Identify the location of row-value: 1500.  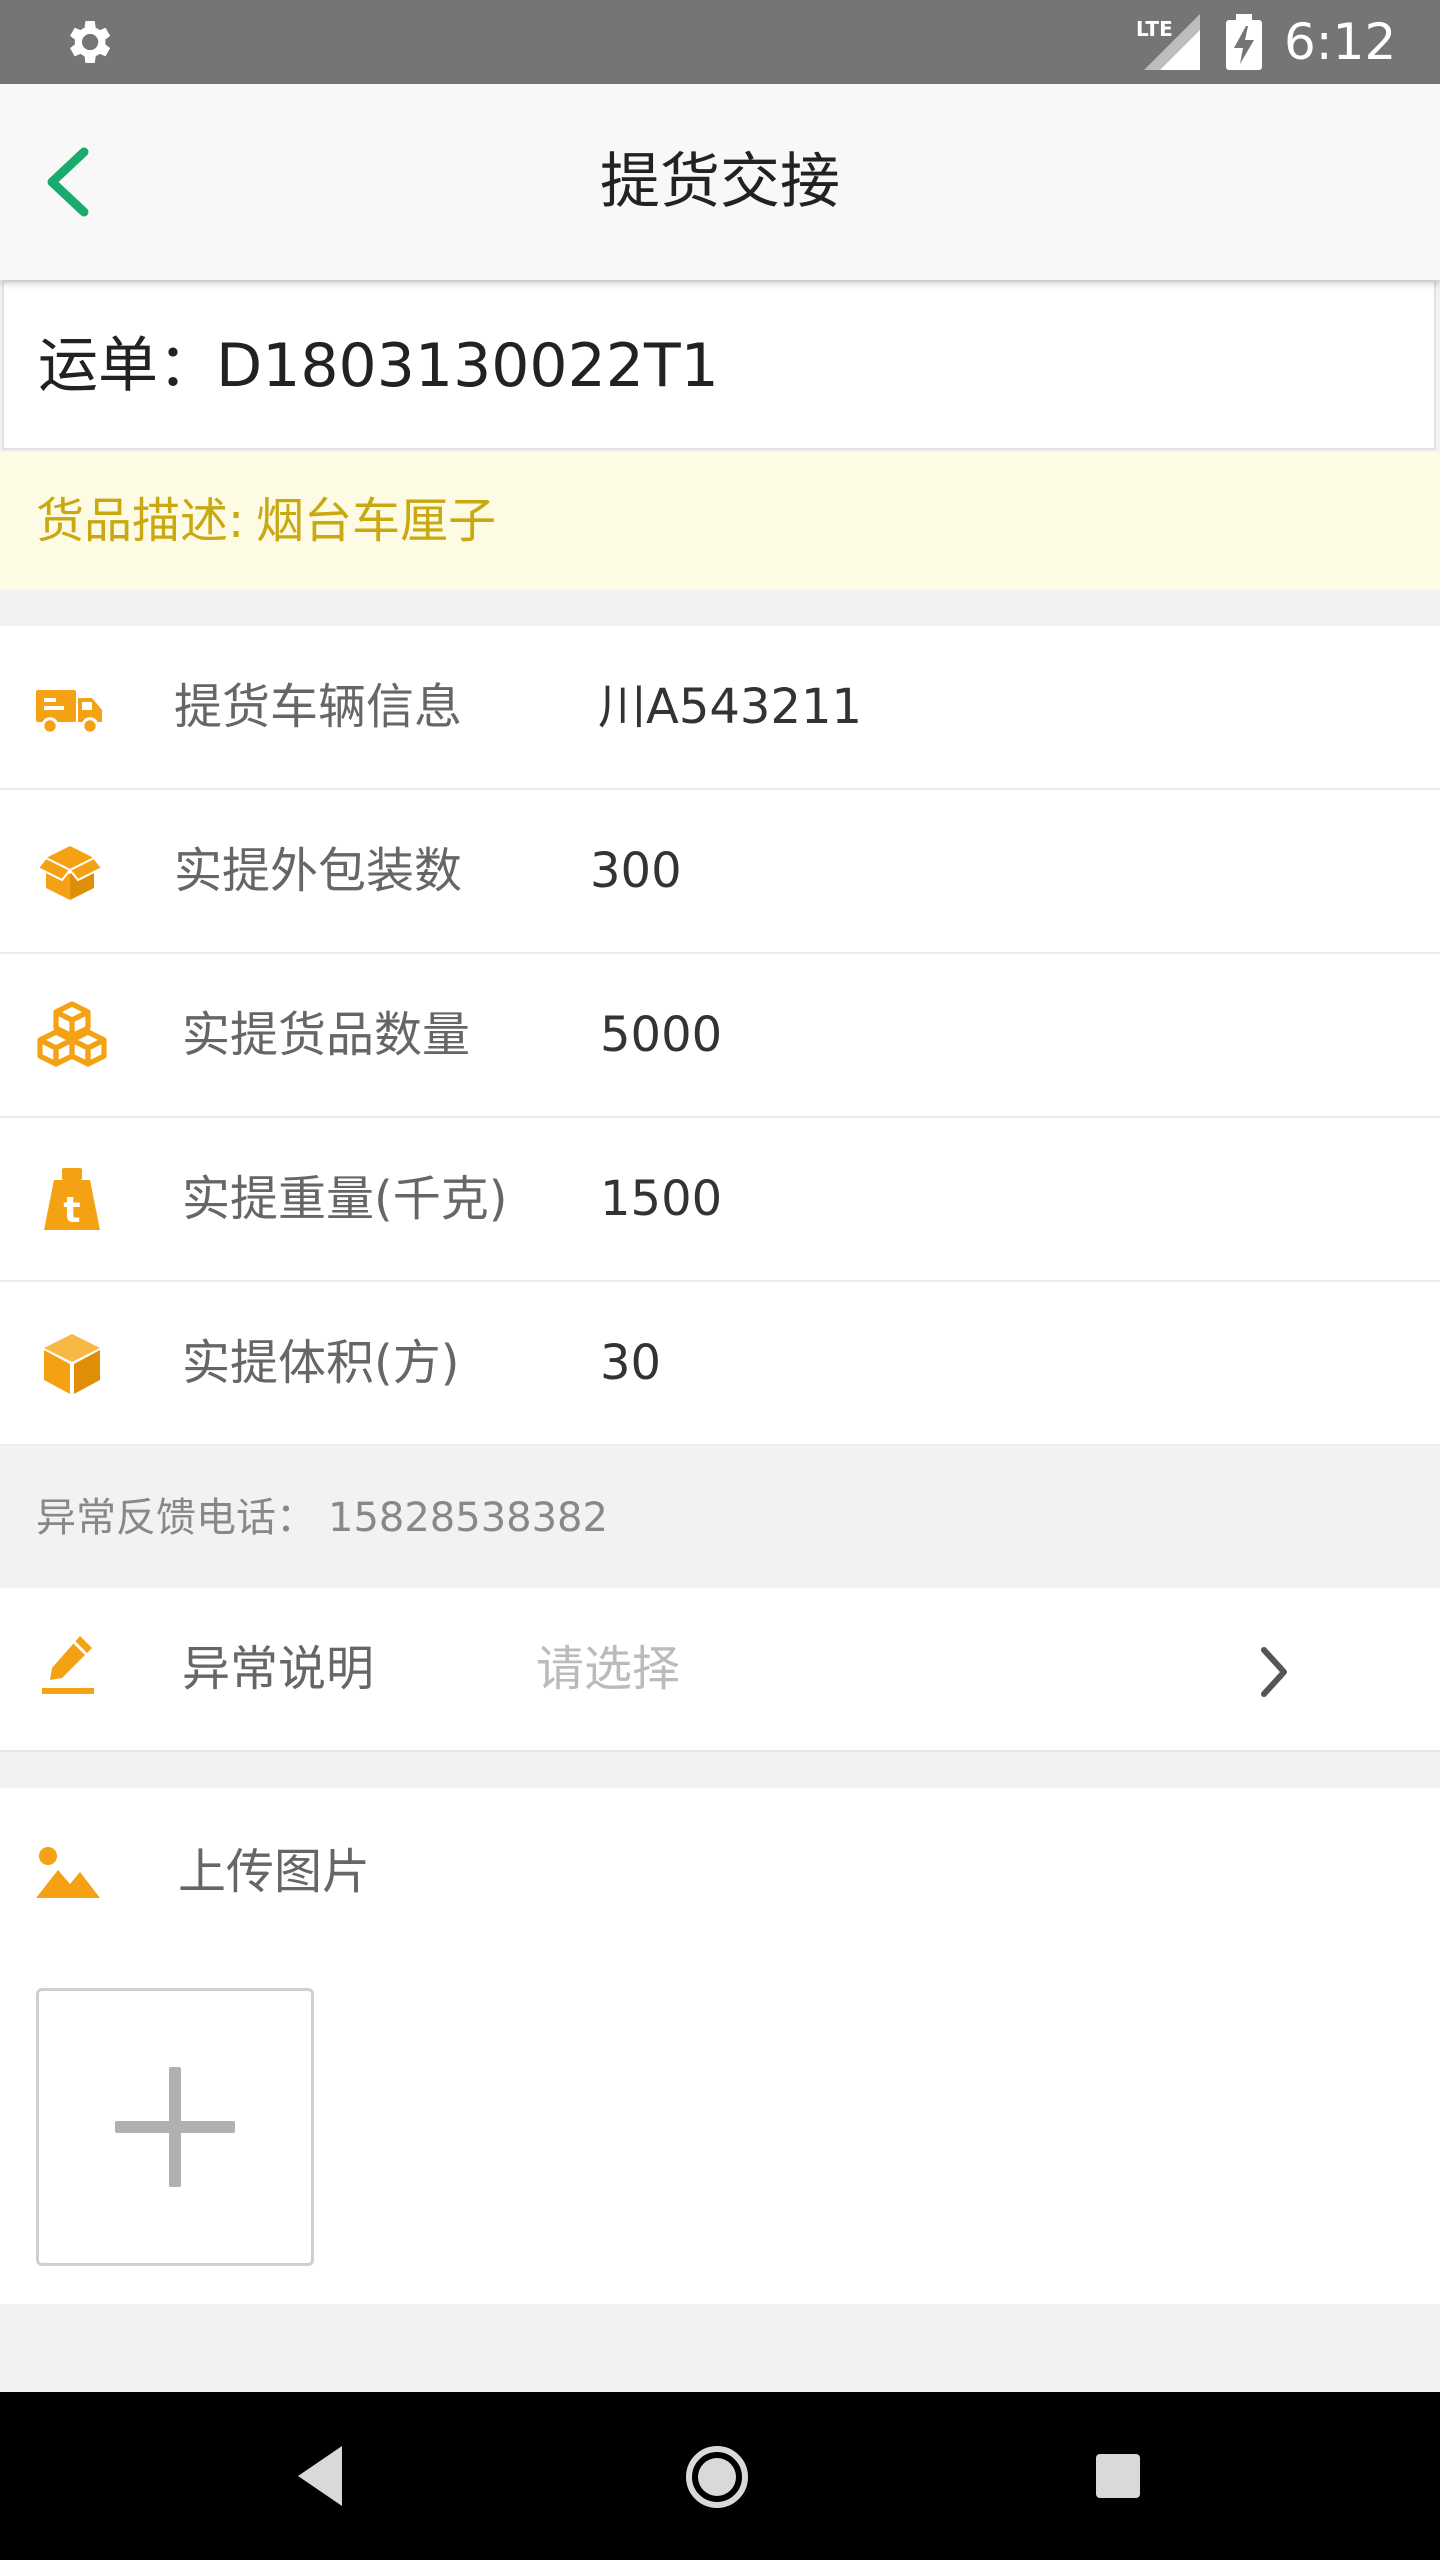
(661, 1199).